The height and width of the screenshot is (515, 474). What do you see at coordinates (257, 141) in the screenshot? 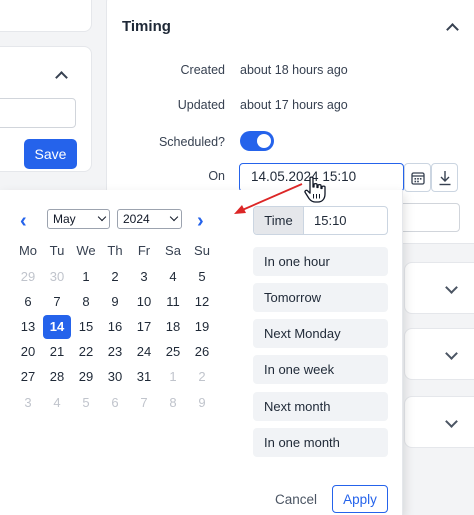
I see `scheduled-toggle` at bounding box center [257, 141].